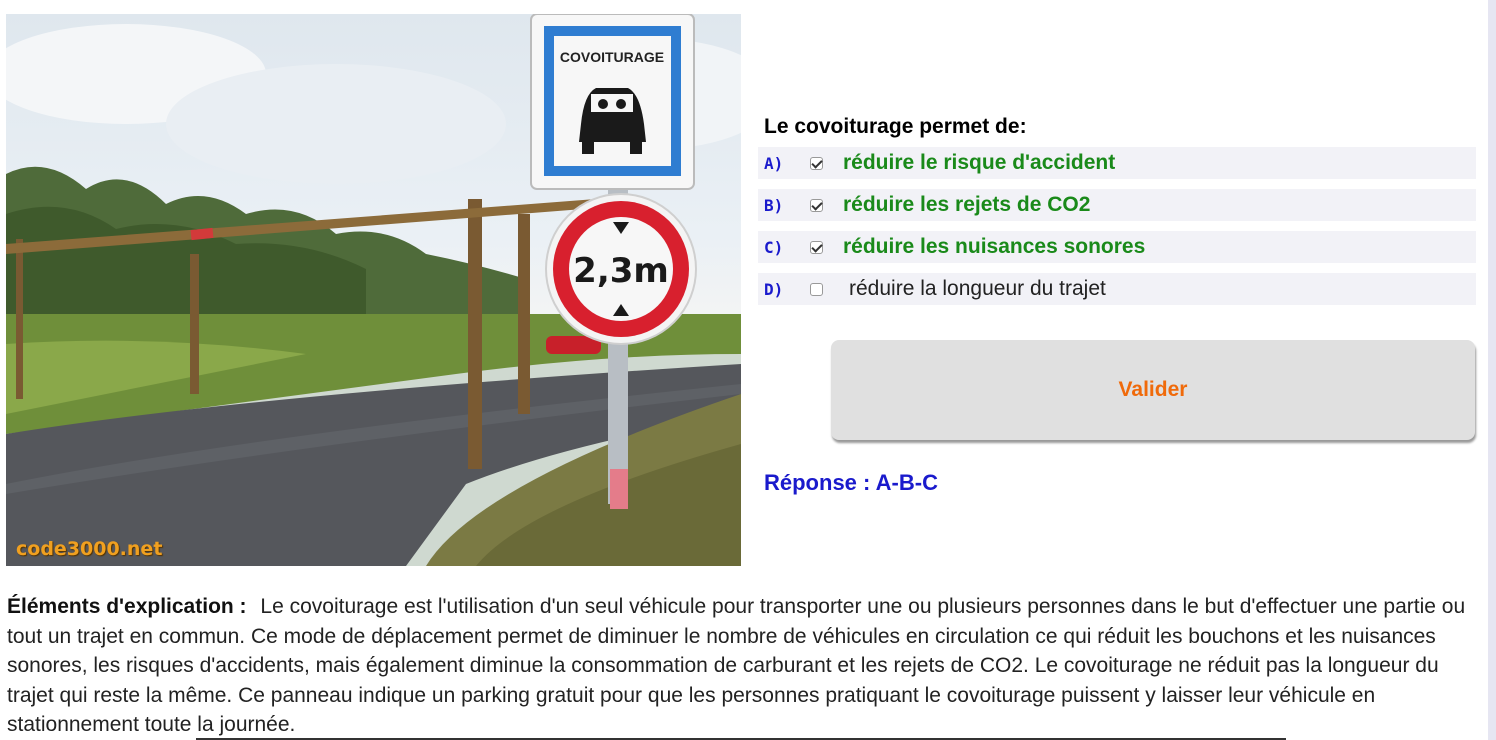 This screenshot has height=740, width=1496. What do you see at coordinates (612, 57) in the screenshot?
I see `sign-top-text: COVOITURAGE` at bounding box center [612, 57].